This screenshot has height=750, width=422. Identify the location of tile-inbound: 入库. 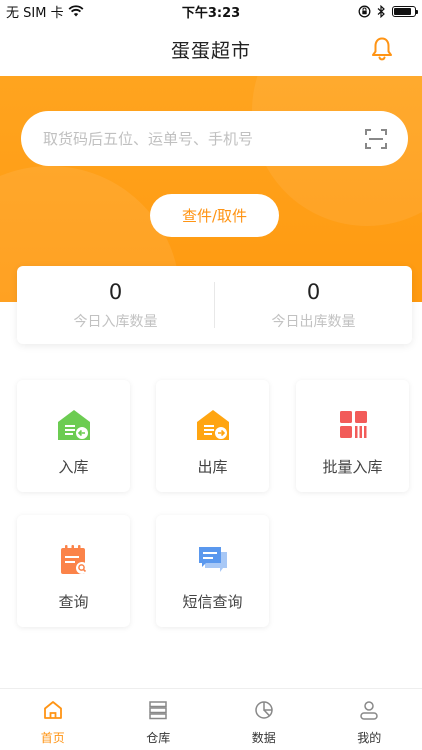
(73, 436).